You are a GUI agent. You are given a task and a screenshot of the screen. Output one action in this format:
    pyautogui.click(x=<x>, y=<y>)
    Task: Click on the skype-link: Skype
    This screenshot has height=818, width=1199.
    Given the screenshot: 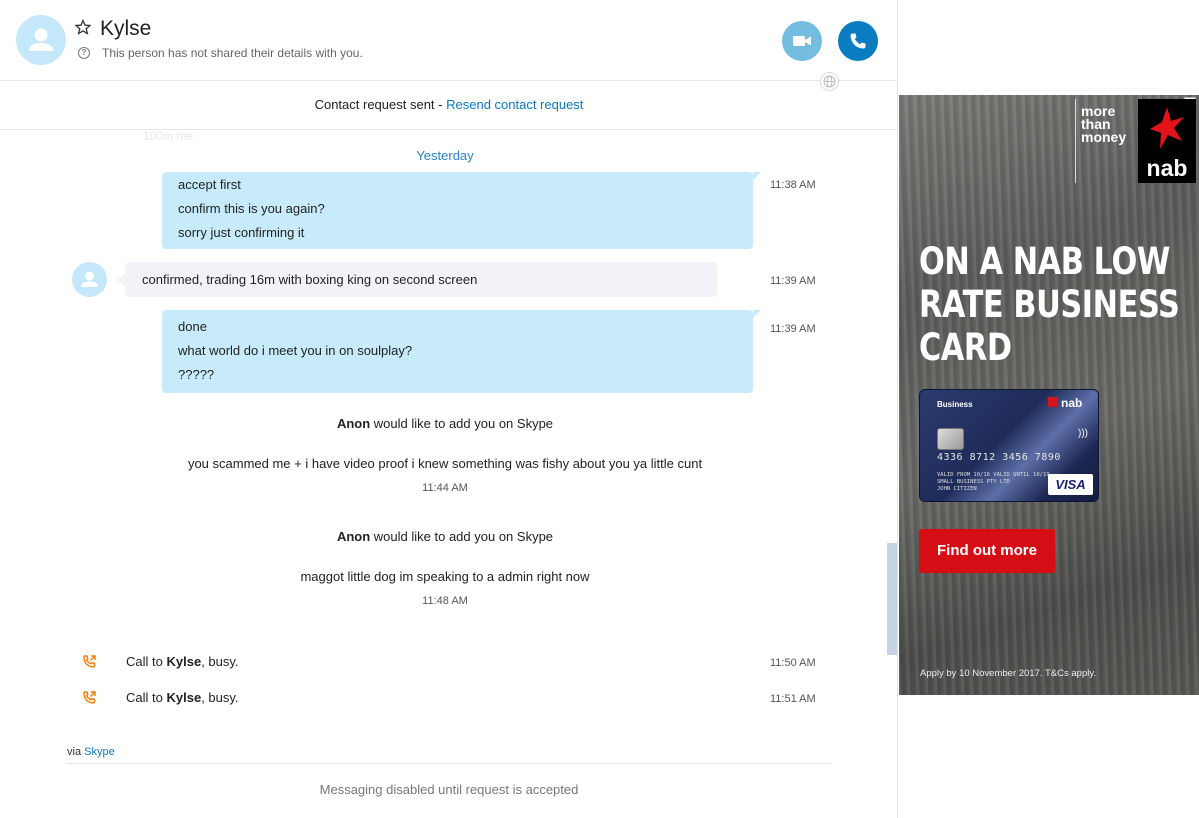 What is the action you would take?
    pyautogui.click(x=99, y=752)
    